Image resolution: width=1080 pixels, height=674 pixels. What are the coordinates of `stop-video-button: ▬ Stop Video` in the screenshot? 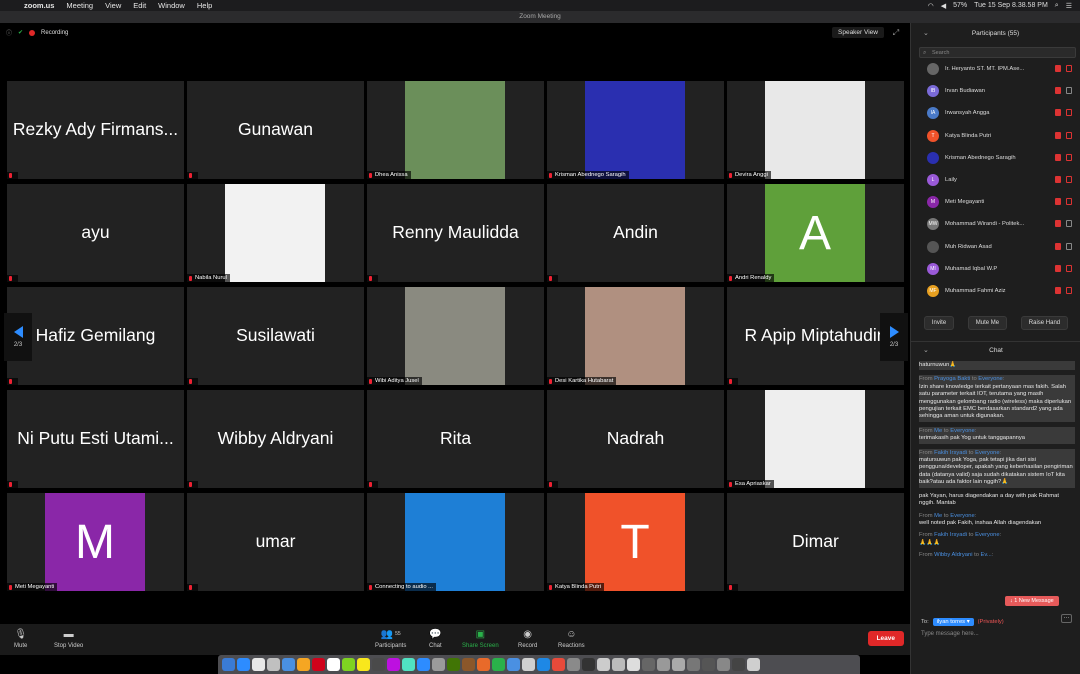 It's located at (68, 639).